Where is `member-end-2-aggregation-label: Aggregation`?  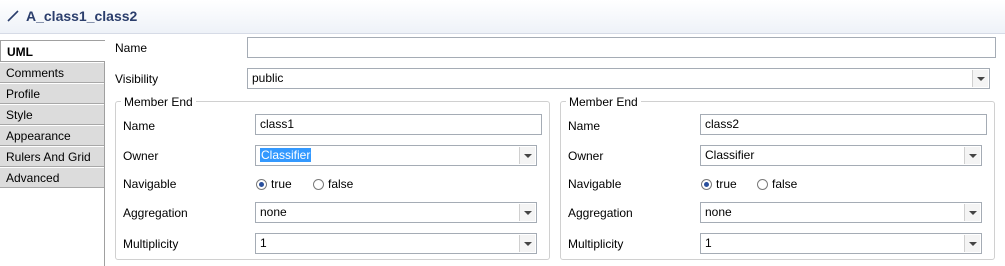 member-end-2-aggregation-label: Aggregation is located at coordinates (600, 213).